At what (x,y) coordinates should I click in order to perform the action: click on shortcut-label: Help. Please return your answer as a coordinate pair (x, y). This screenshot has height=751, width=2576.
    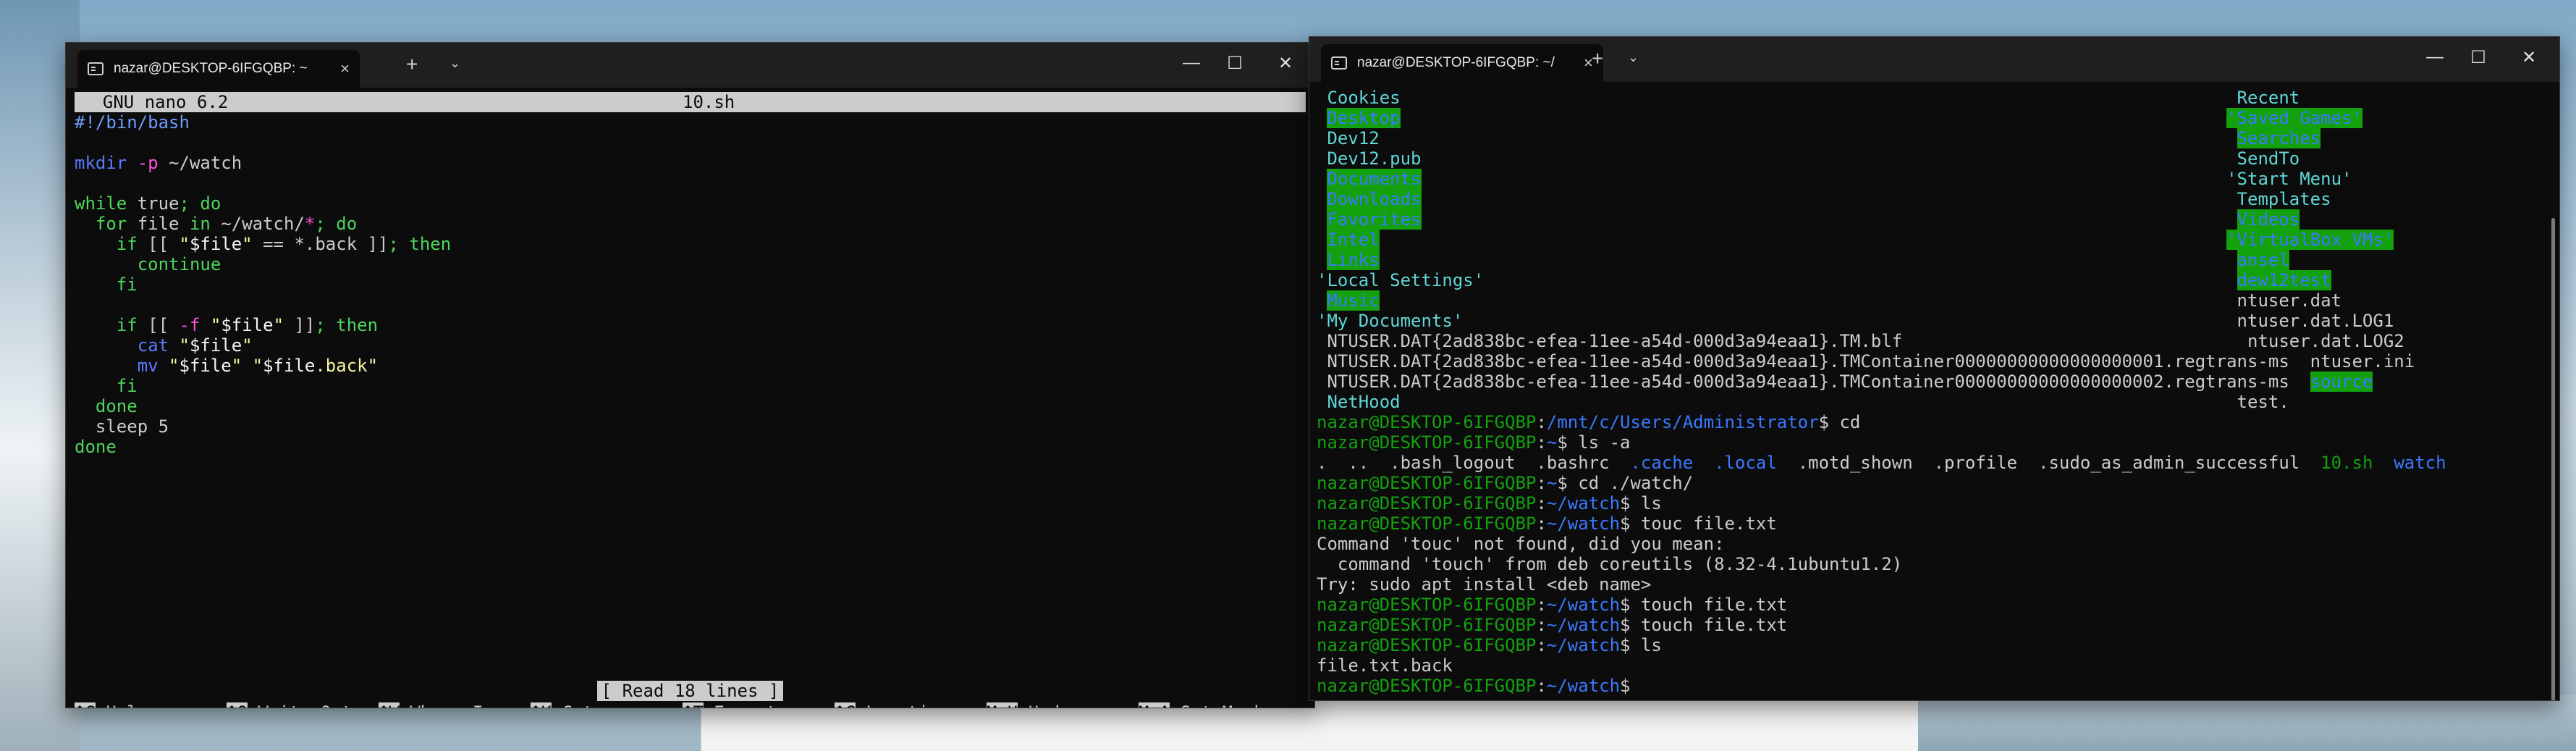
    Looking at the image, I should click on (122, 705).